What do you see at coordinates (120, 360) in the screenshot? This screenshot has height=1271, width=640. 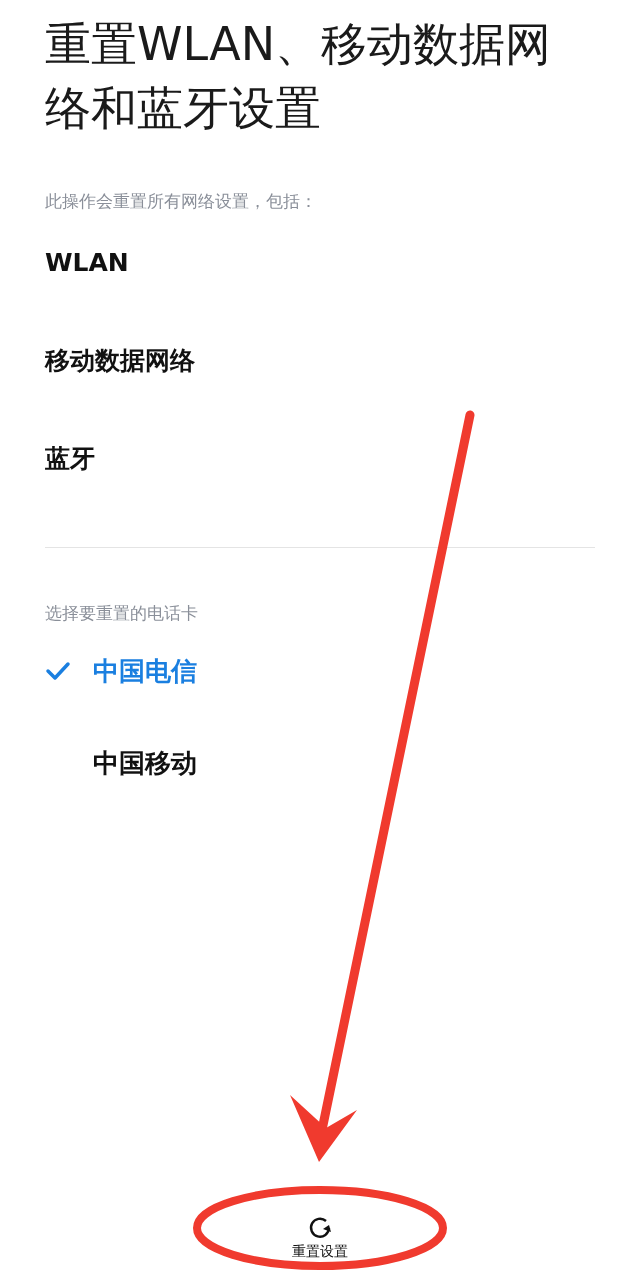 I see `setting-item: 移动数据网络` at bounding box center [120, 360].